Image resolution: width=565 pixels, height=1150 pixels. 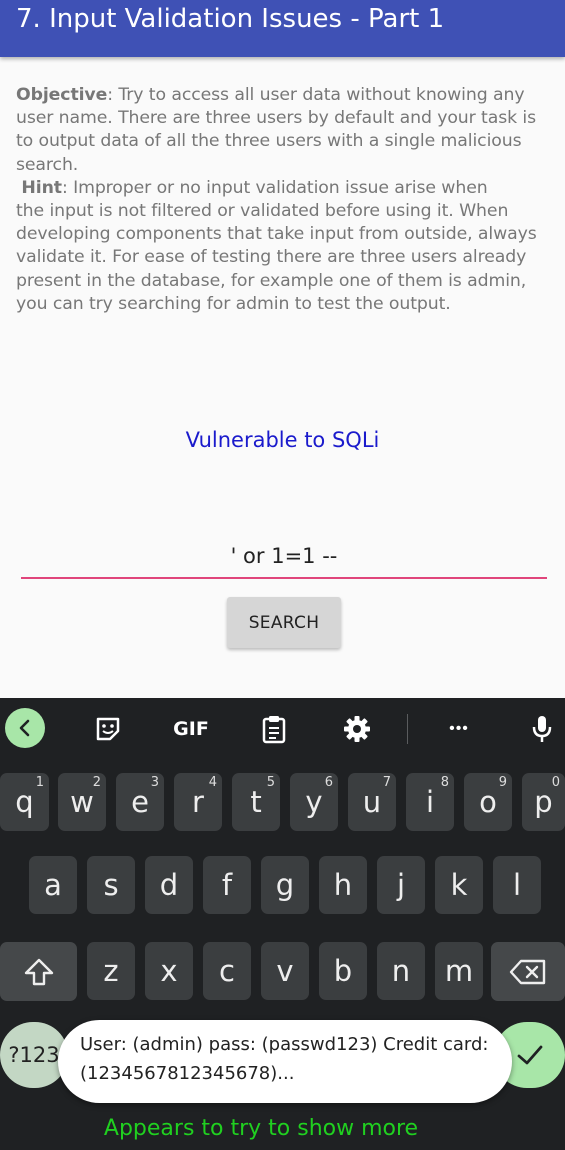 I want to click on key-j: j, so click(x=401, y=885).